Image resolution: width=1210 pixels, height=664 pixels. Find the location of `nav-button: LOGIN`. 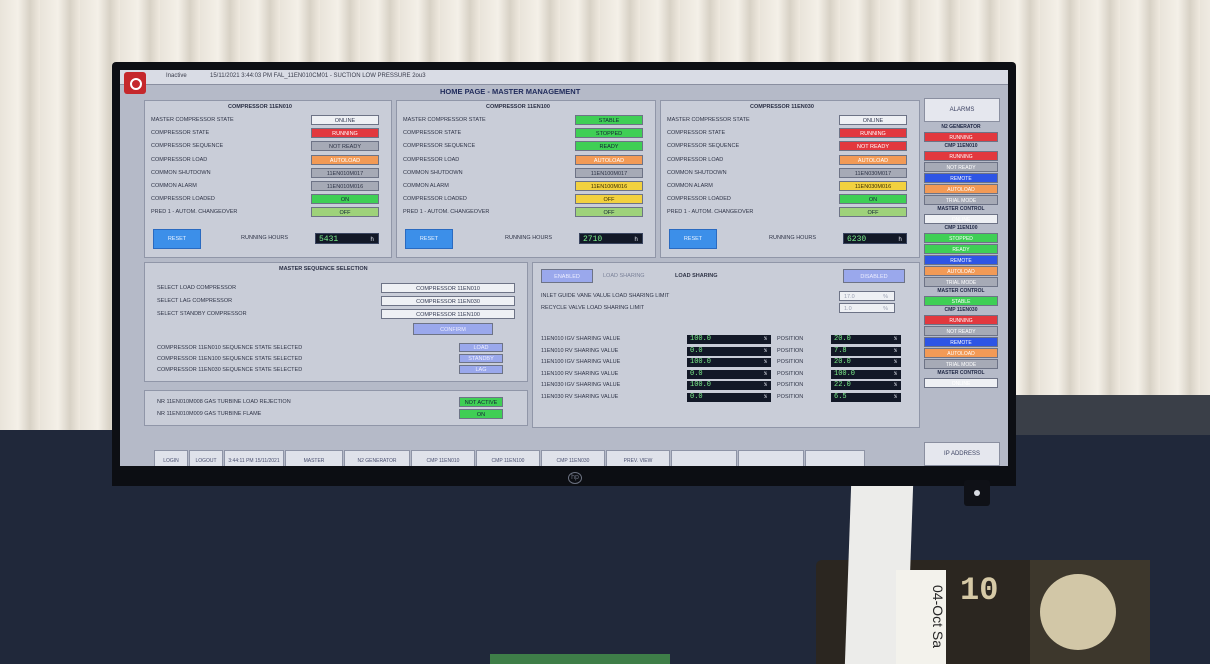

nav-button: LOGIN is located at coordinates (171, 458).